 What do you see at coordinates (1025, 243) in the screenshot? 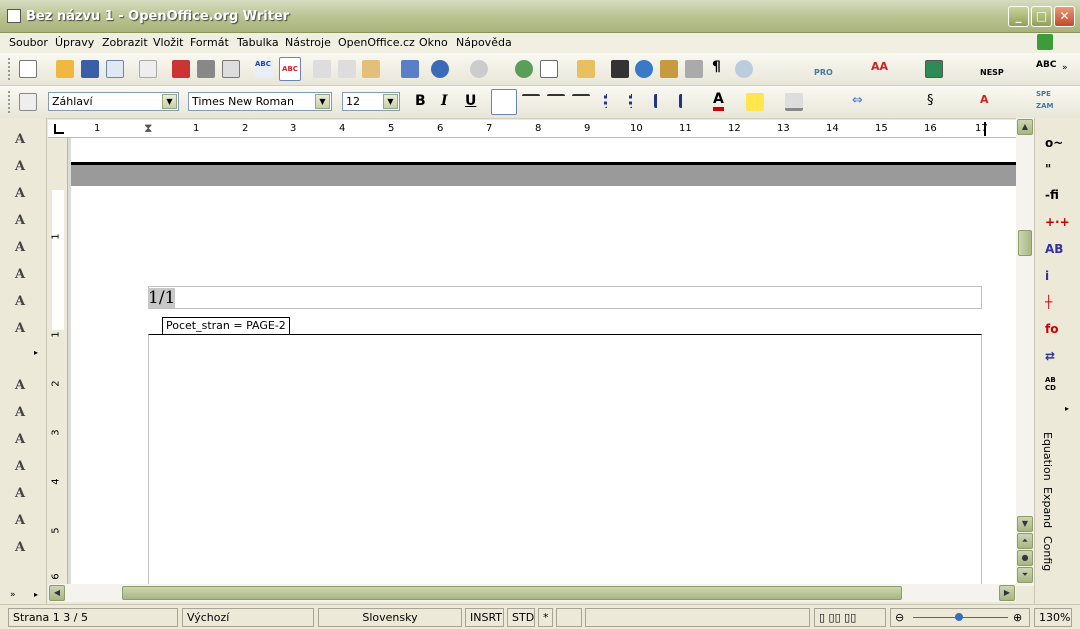
I see `vertical-scroll-thumb` at bounding box center [1025, 243].